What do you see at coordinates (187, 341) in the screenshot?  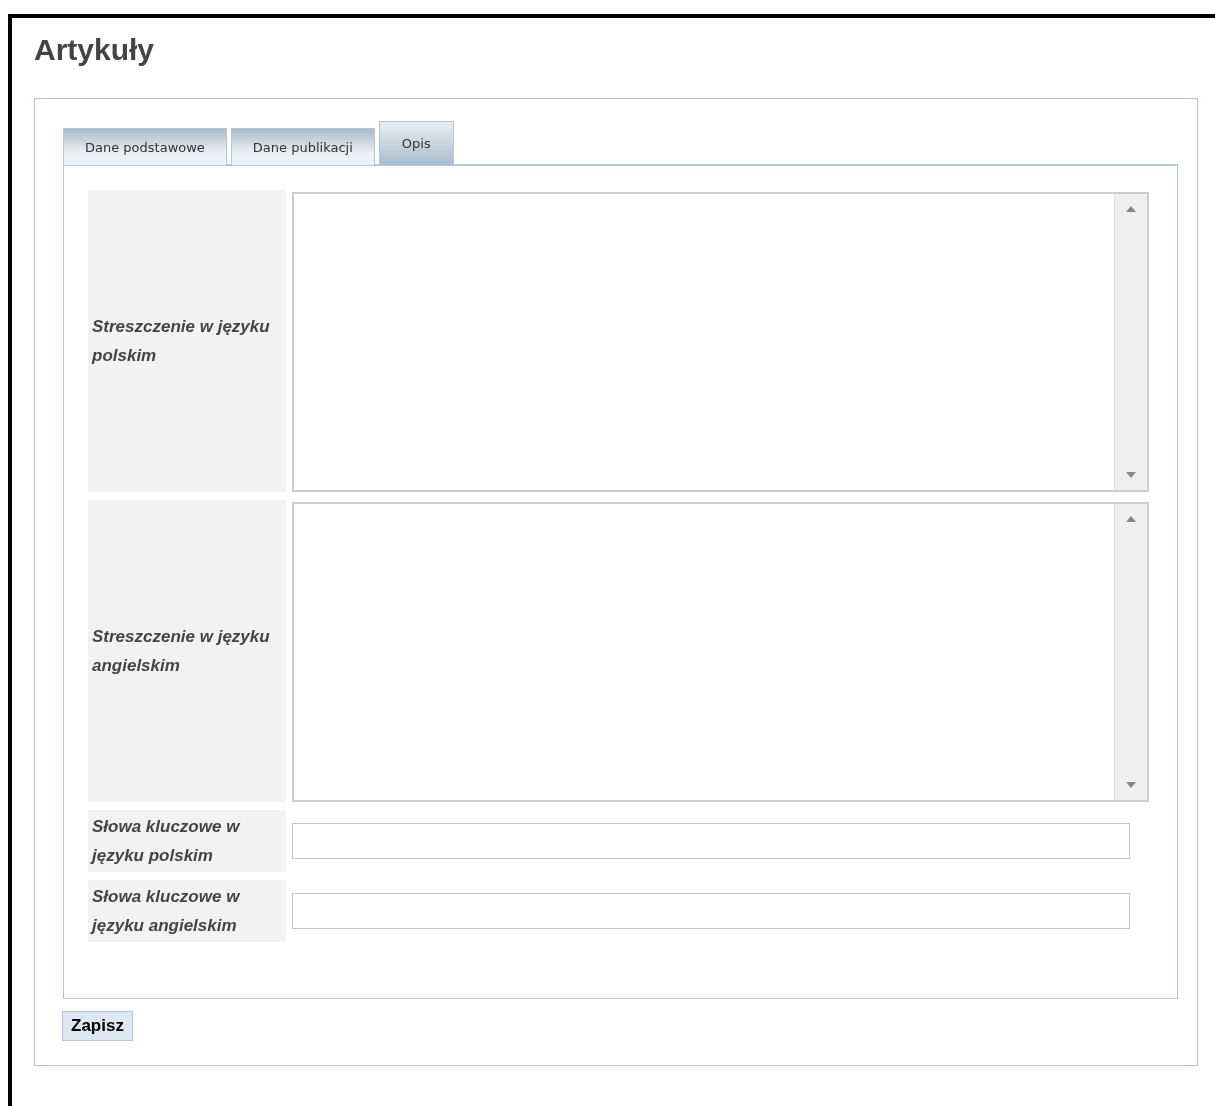 I see `field-label: Streszczenie w języku polskim` at bounding box center [187, 341].